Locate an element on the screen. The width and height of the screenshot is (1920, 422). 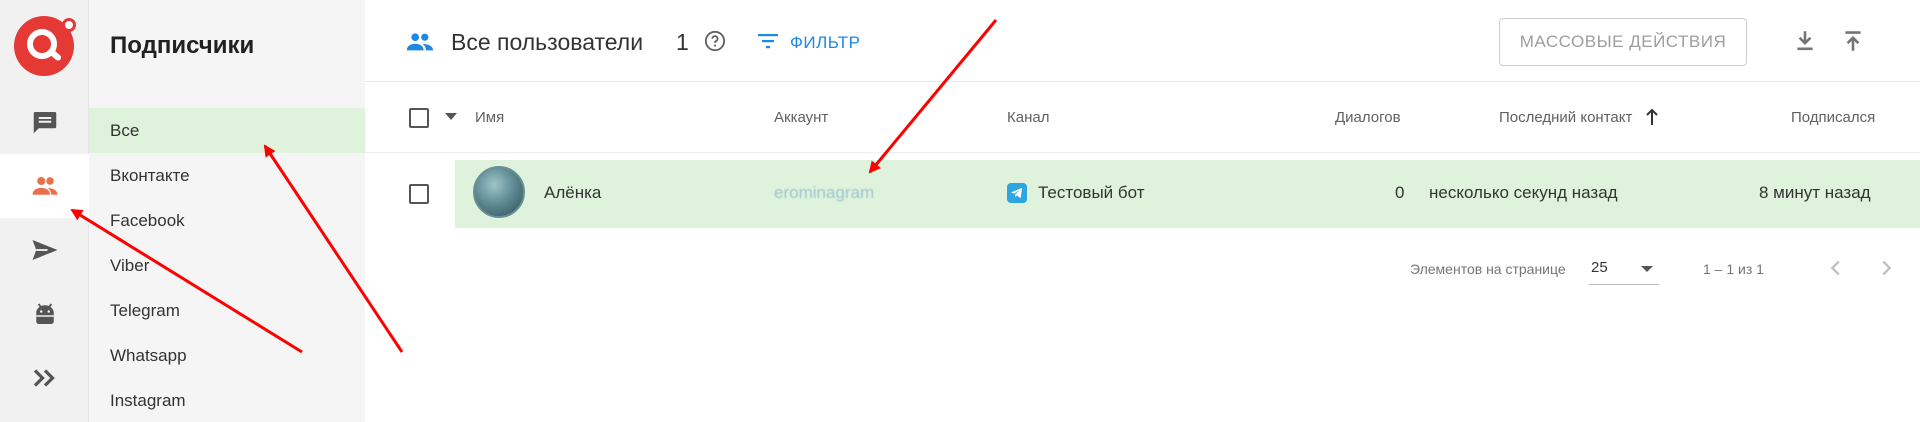
telegram-icon is located at coordinates (1017, 193).